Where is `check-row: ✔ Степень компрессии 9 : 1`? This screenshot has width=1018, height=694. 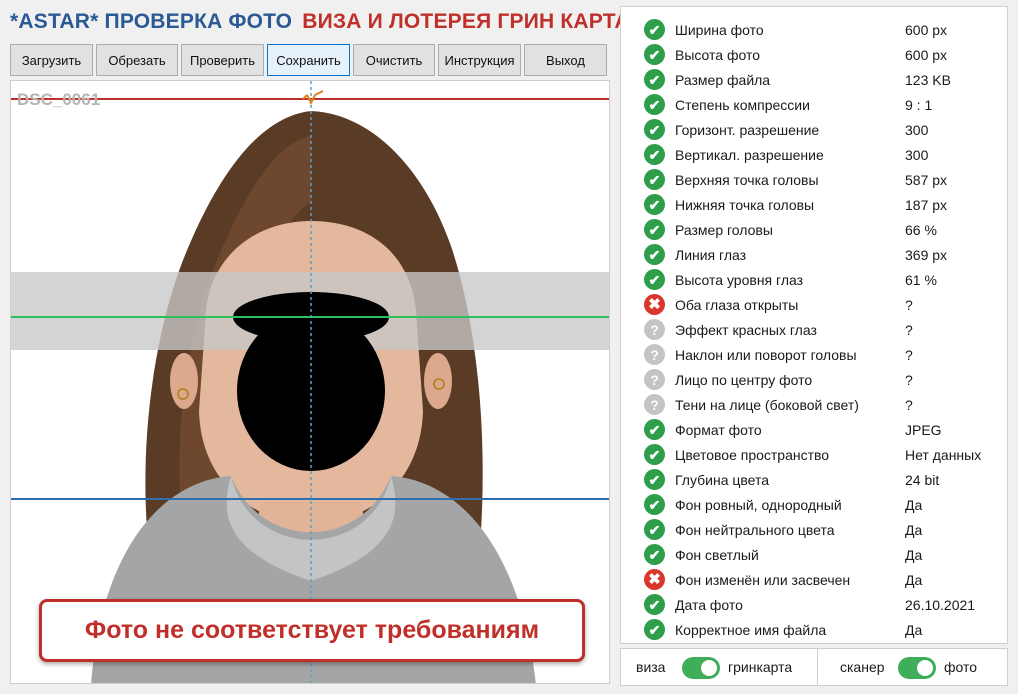 check-row: ✔ Степень компрессии 9 : 1 is located at coordinates (814, 104).